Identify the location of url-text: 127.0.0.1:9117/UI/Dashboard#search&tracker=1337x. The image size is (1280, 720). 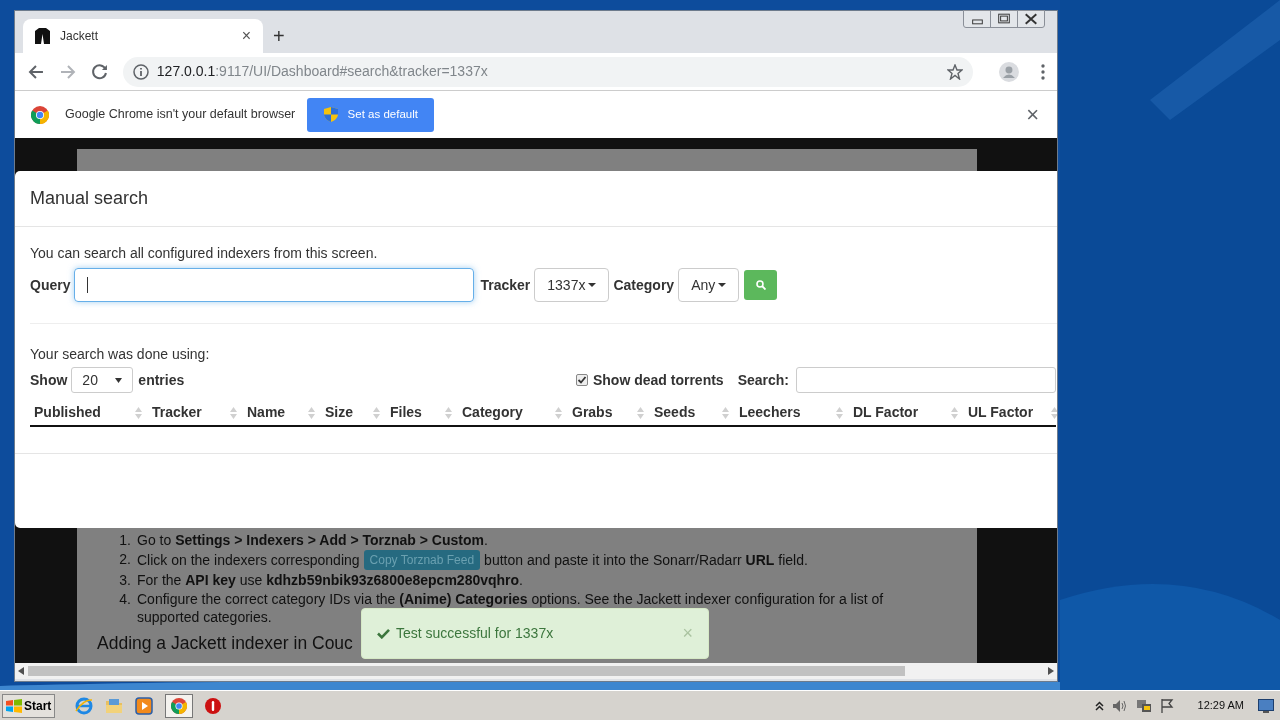
(322, 71).